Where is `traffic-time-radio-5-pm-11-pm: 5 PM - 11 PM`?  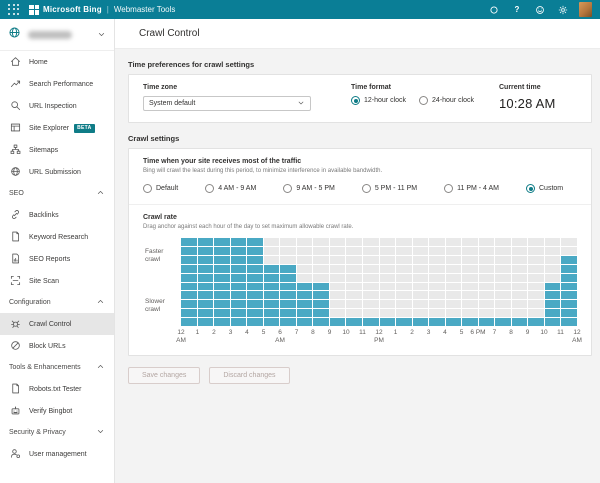 traffic-time-radio-5-pm-11-pm: 5 PM - 11 PM is located at coordinates (389, 188).